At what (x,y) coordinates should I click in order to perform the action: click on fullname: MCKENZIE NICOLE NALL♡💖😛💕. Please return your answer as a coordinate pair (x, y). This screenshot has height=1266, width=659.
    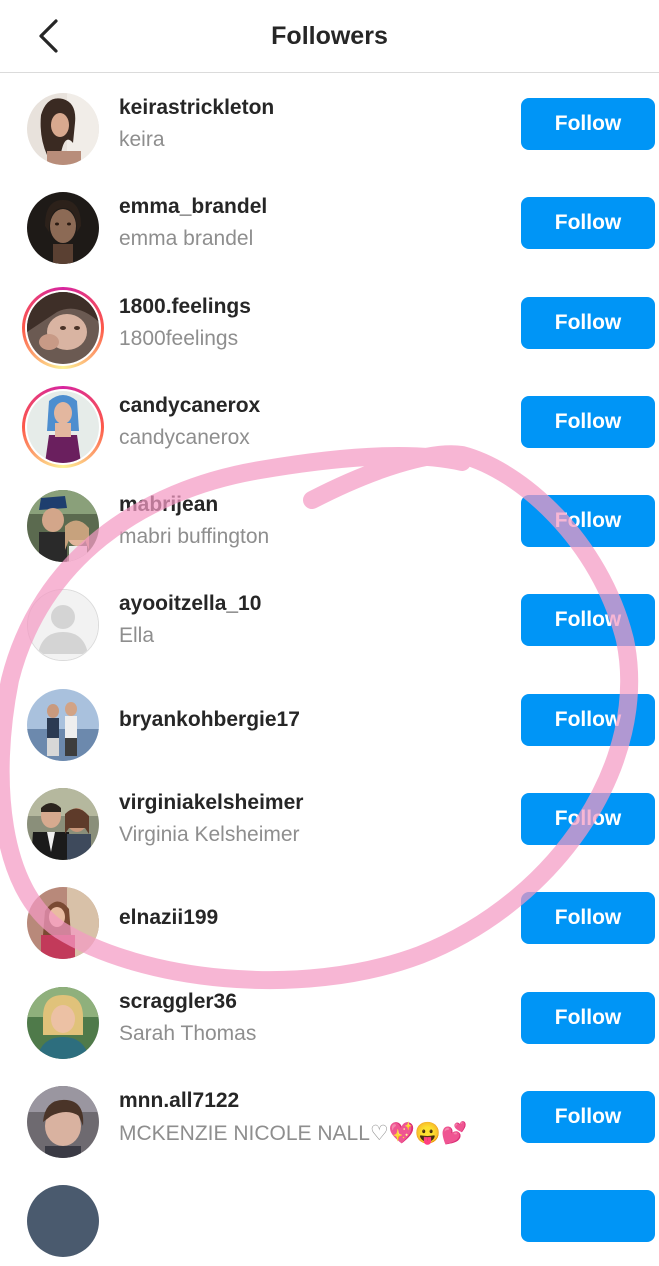
    Looking at the image, I should click on (293, 1133).